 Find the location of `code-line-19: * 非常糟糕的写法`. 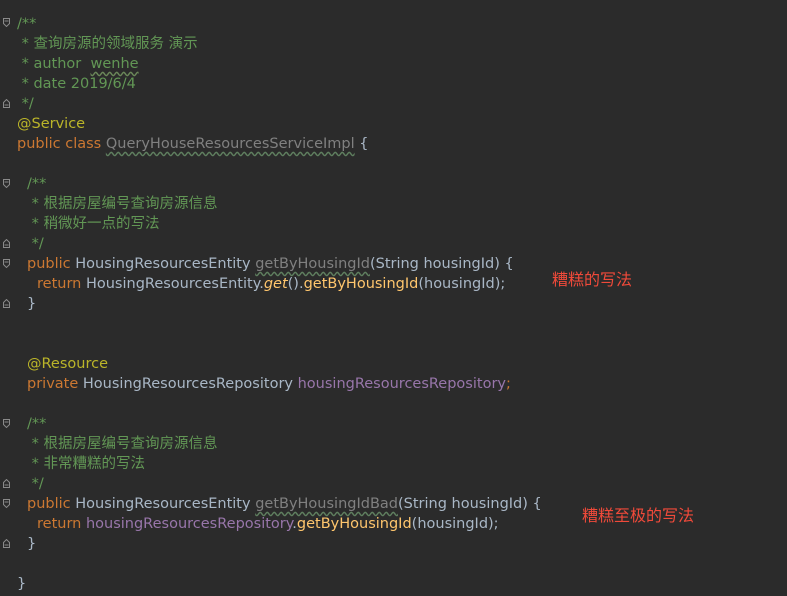

code-line-19: * 非常糟糕的写法 is located at coordinates (86, 464).